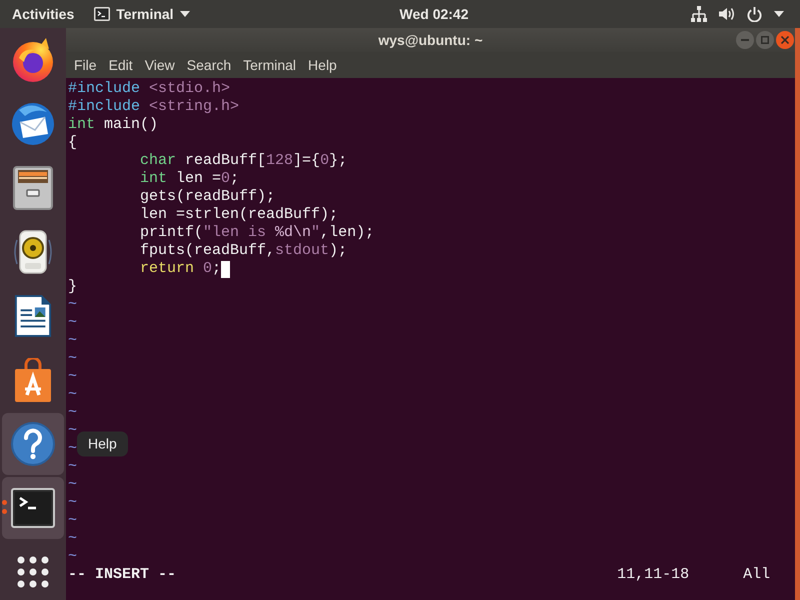 This screenshot has height=600, width=800. What do you see at coordinates (122, 575) in the screenshot?
I see `mode-indicator: -- INSERT --` at bounding box center [122, 575].